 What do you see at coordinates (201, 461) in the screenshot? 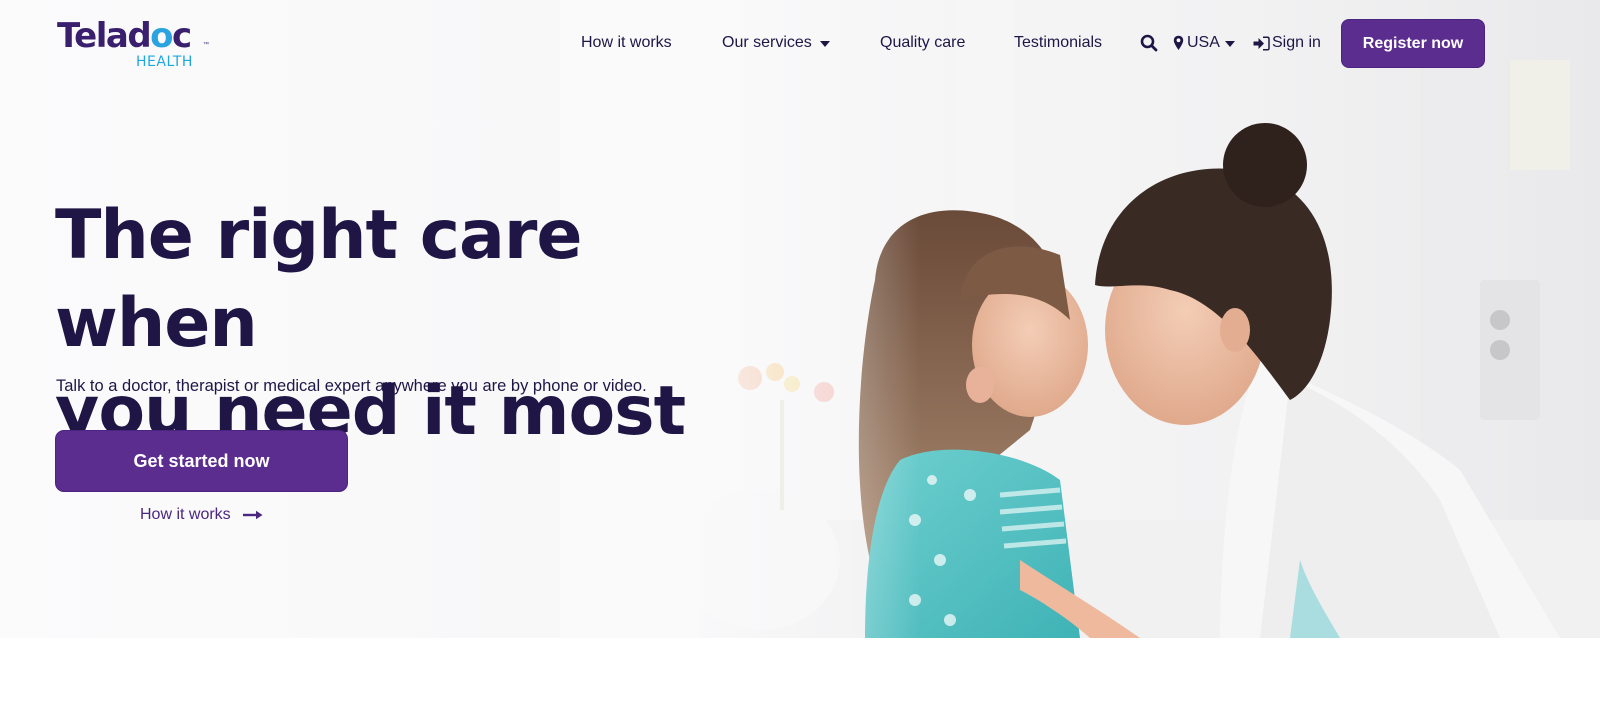
I see `get-started-button: Get started now` at bounding box center [201, 461].